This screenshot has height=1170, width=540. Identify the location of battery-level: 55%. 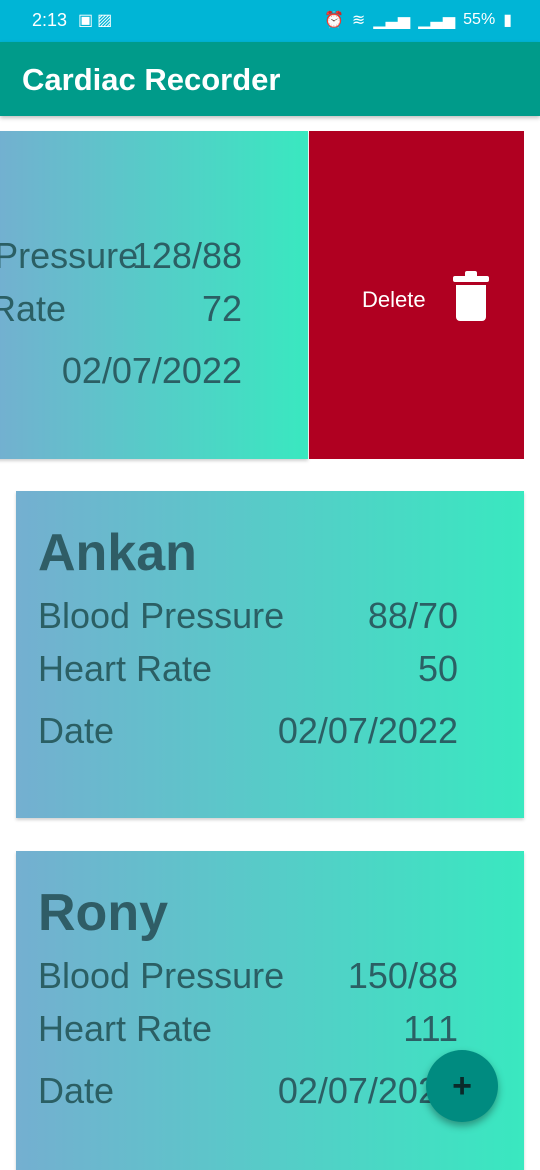
(479, 19).